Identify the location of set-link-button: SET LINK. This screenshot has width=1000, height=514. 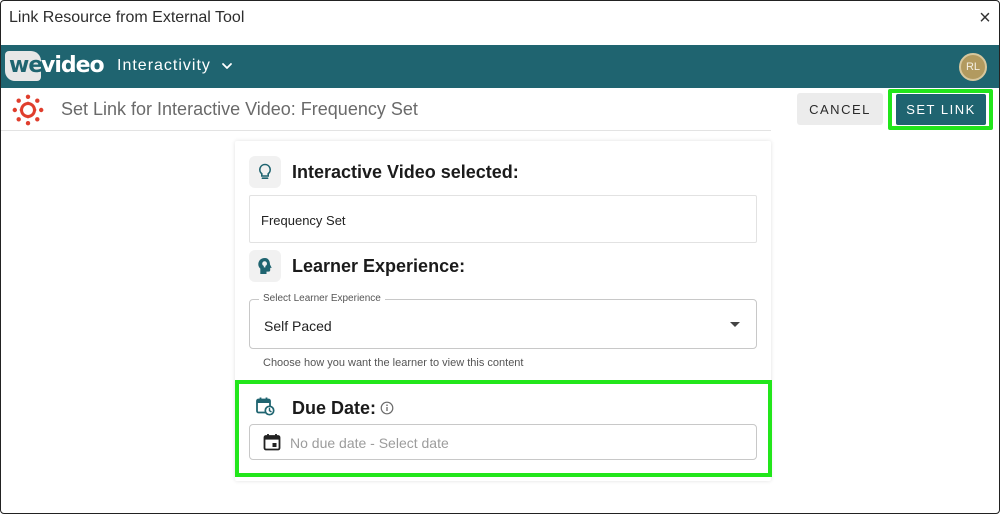
(941, 109).